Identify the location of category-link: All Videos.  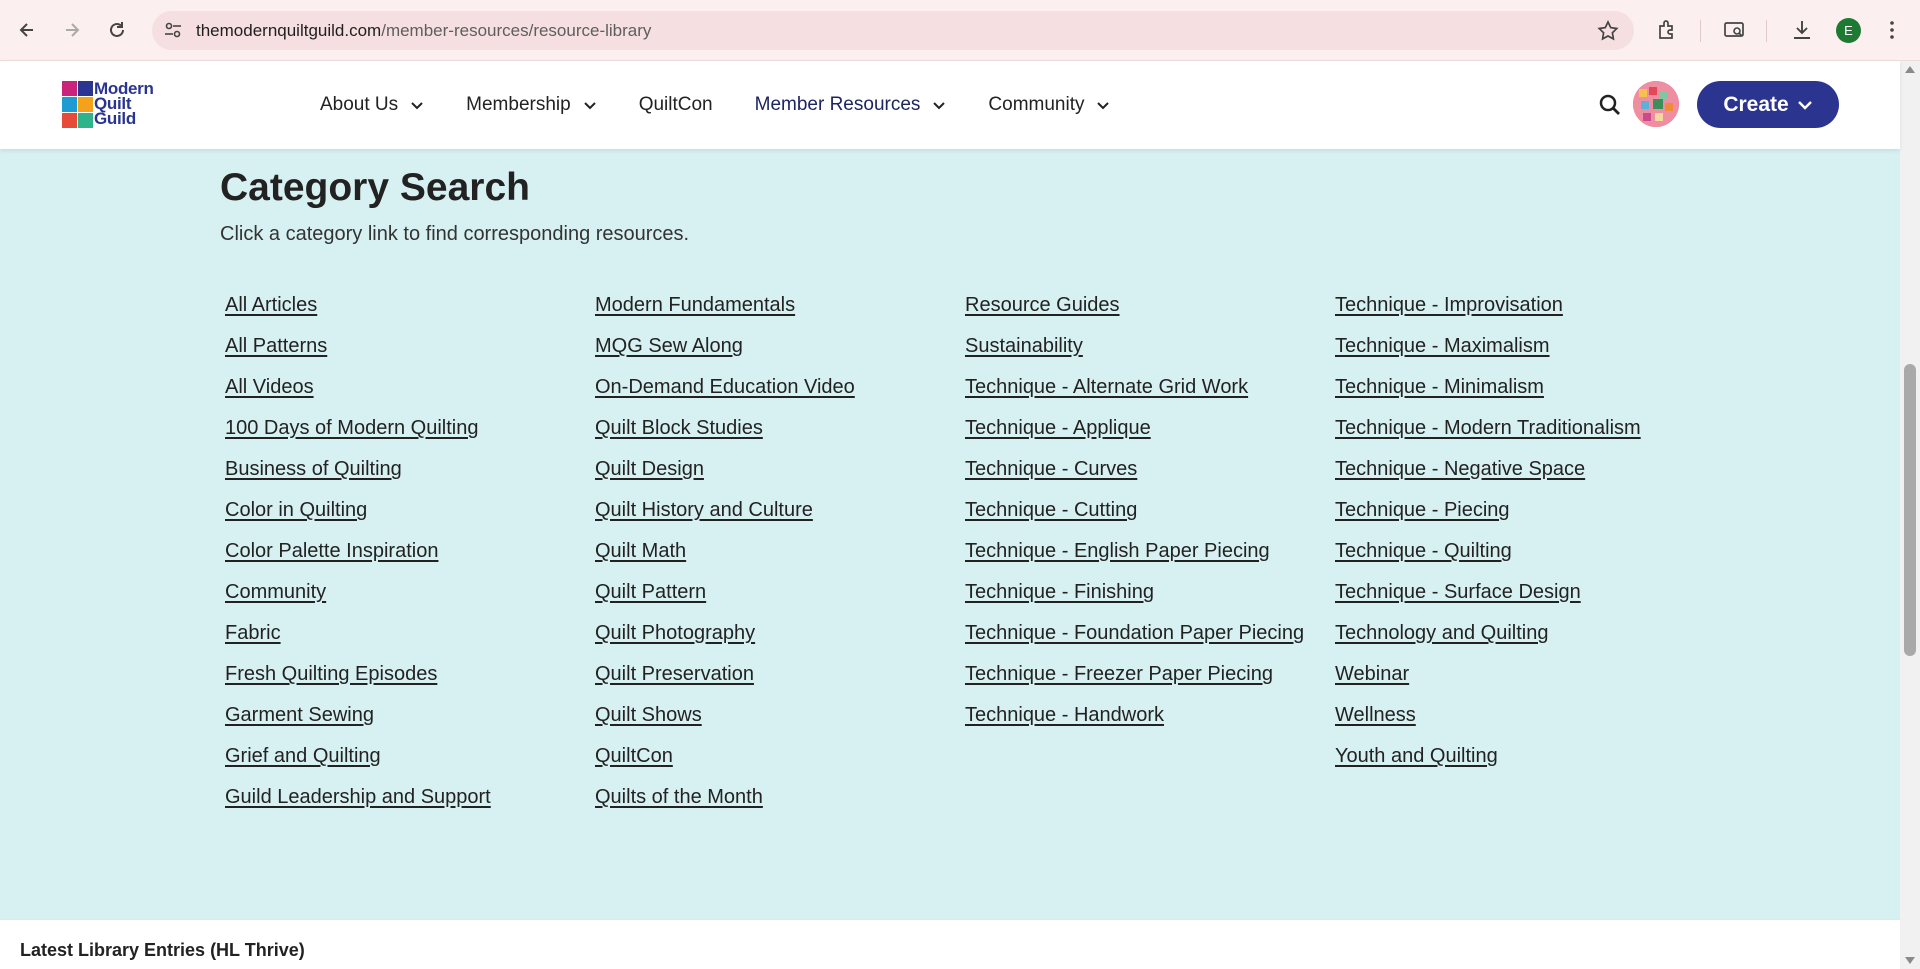
(395, 387).